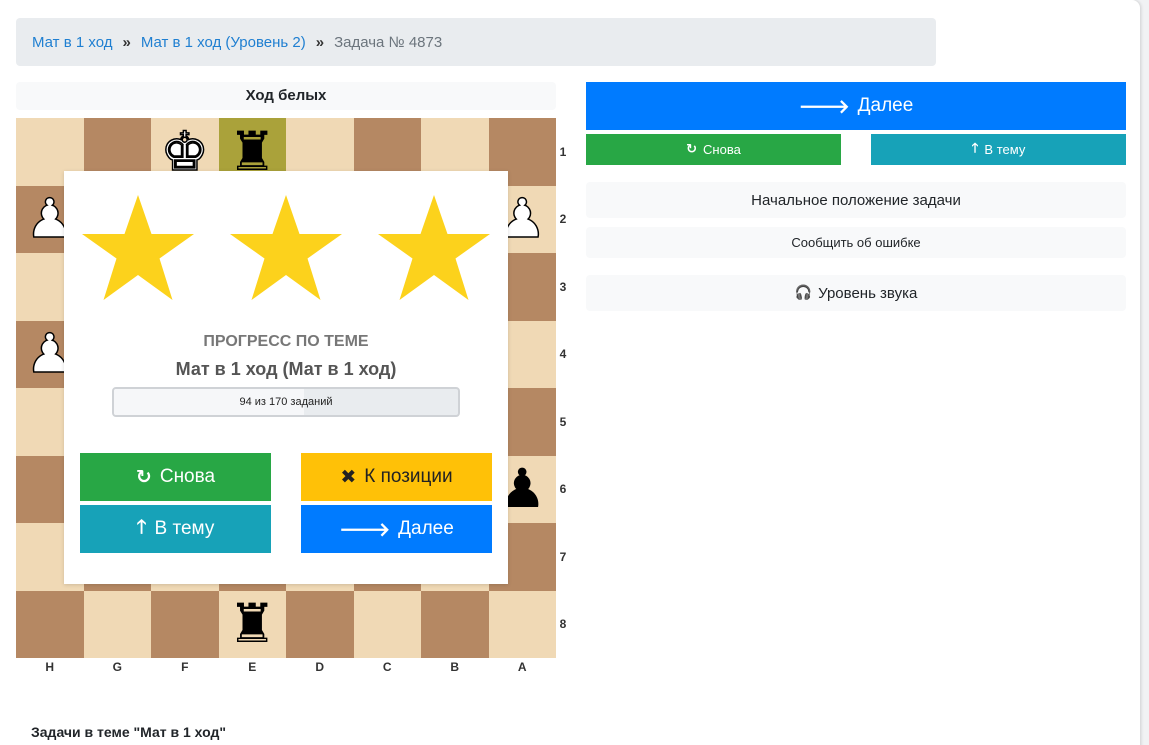 This screenshot has width=1149, height=745. I want to click on rating-stars, so click(286, 248).